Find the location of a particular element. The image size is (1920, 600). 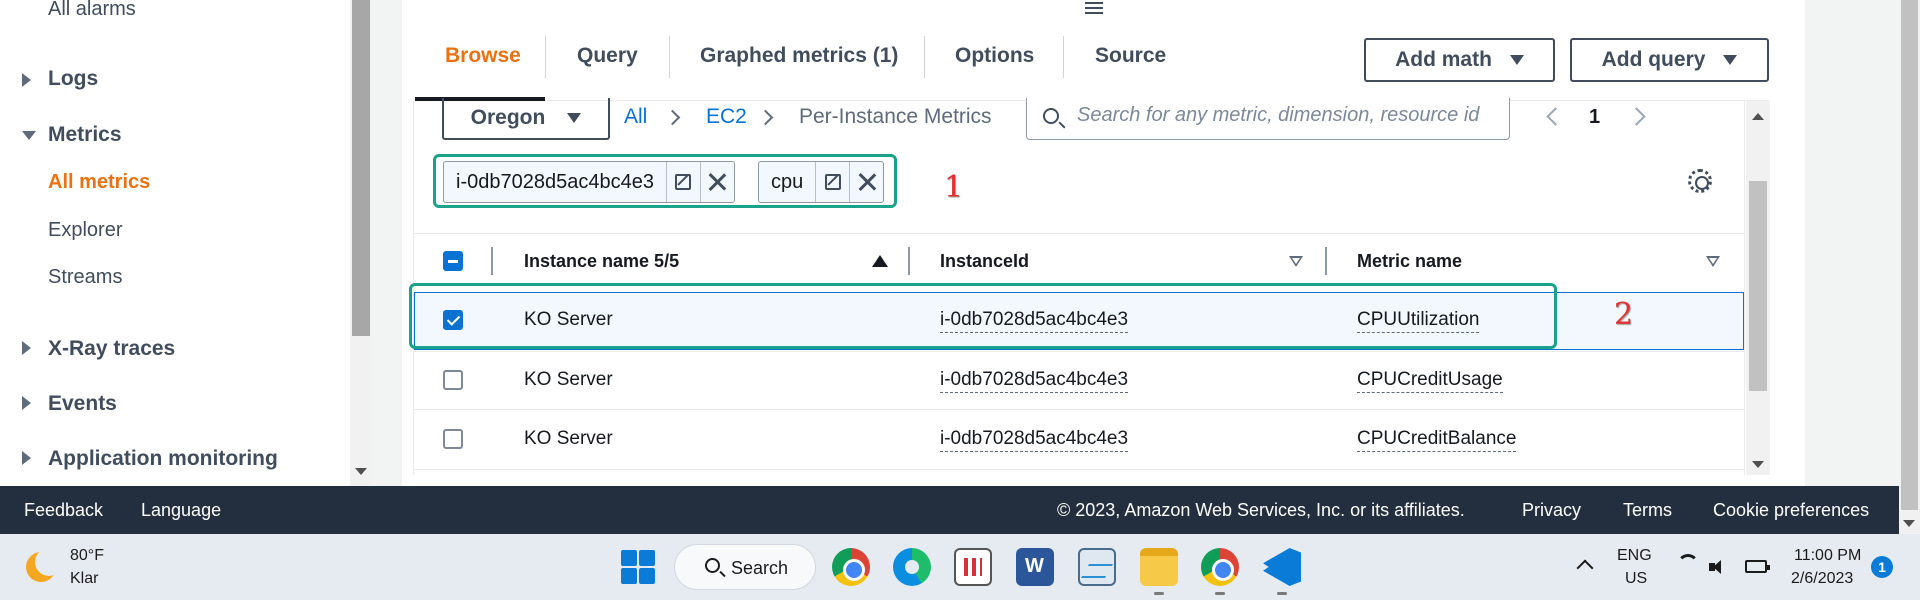

row-divider is located at coordinates (1079, 469).